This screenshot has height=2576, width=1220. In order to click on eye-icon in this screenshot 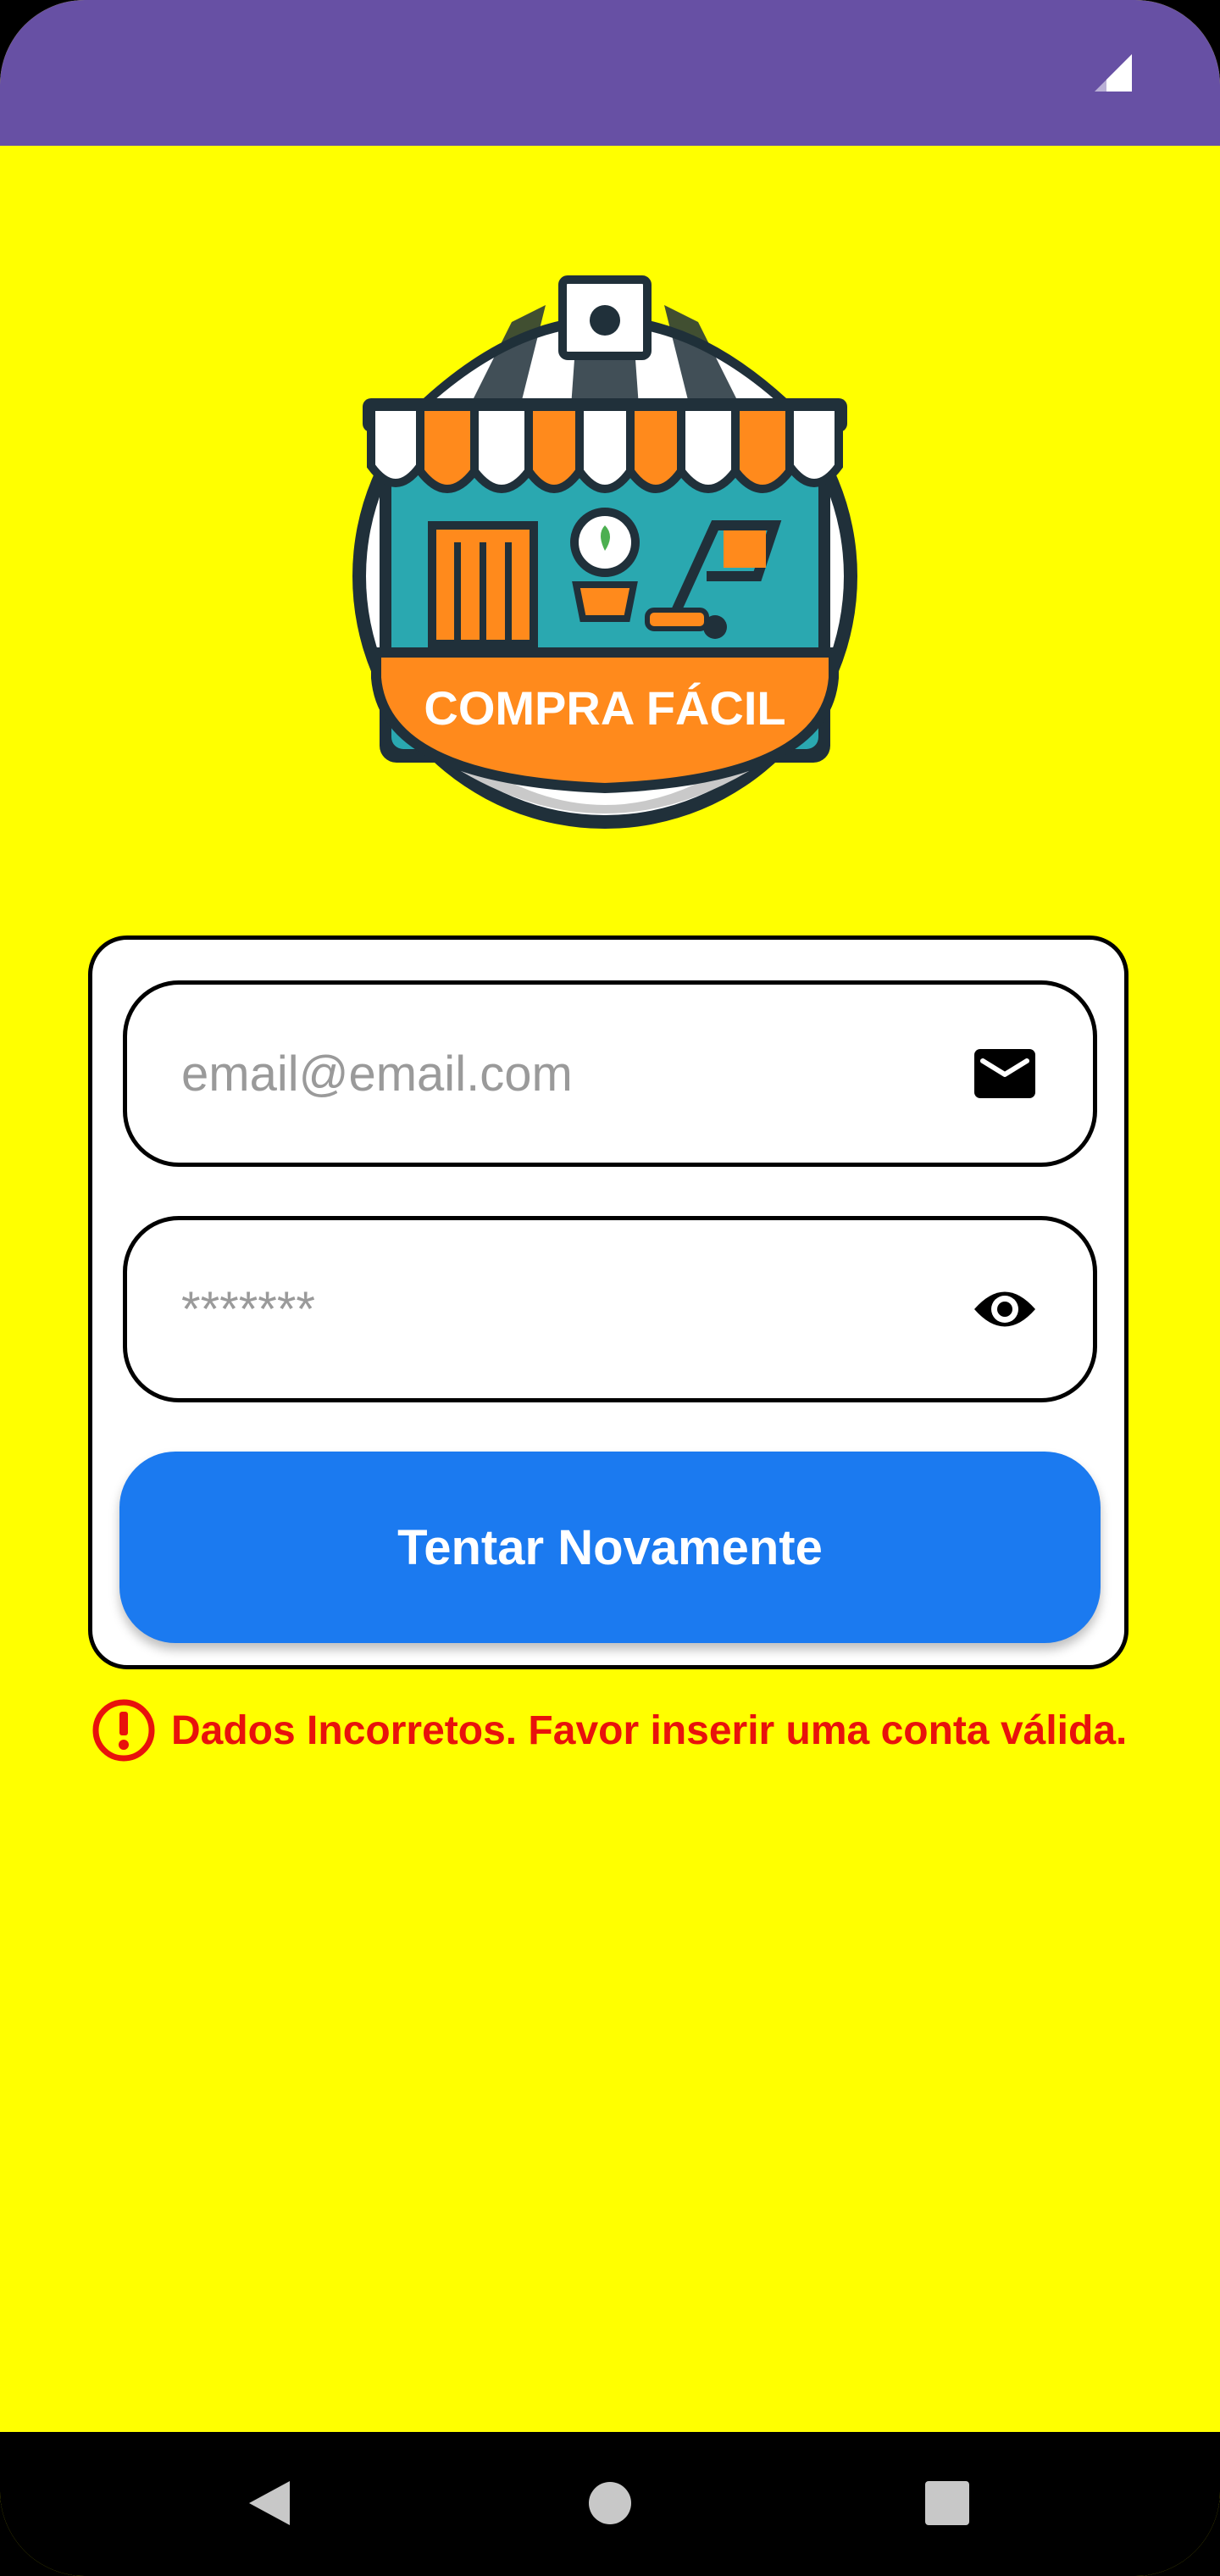, I will do `click(1005, 1309)`.